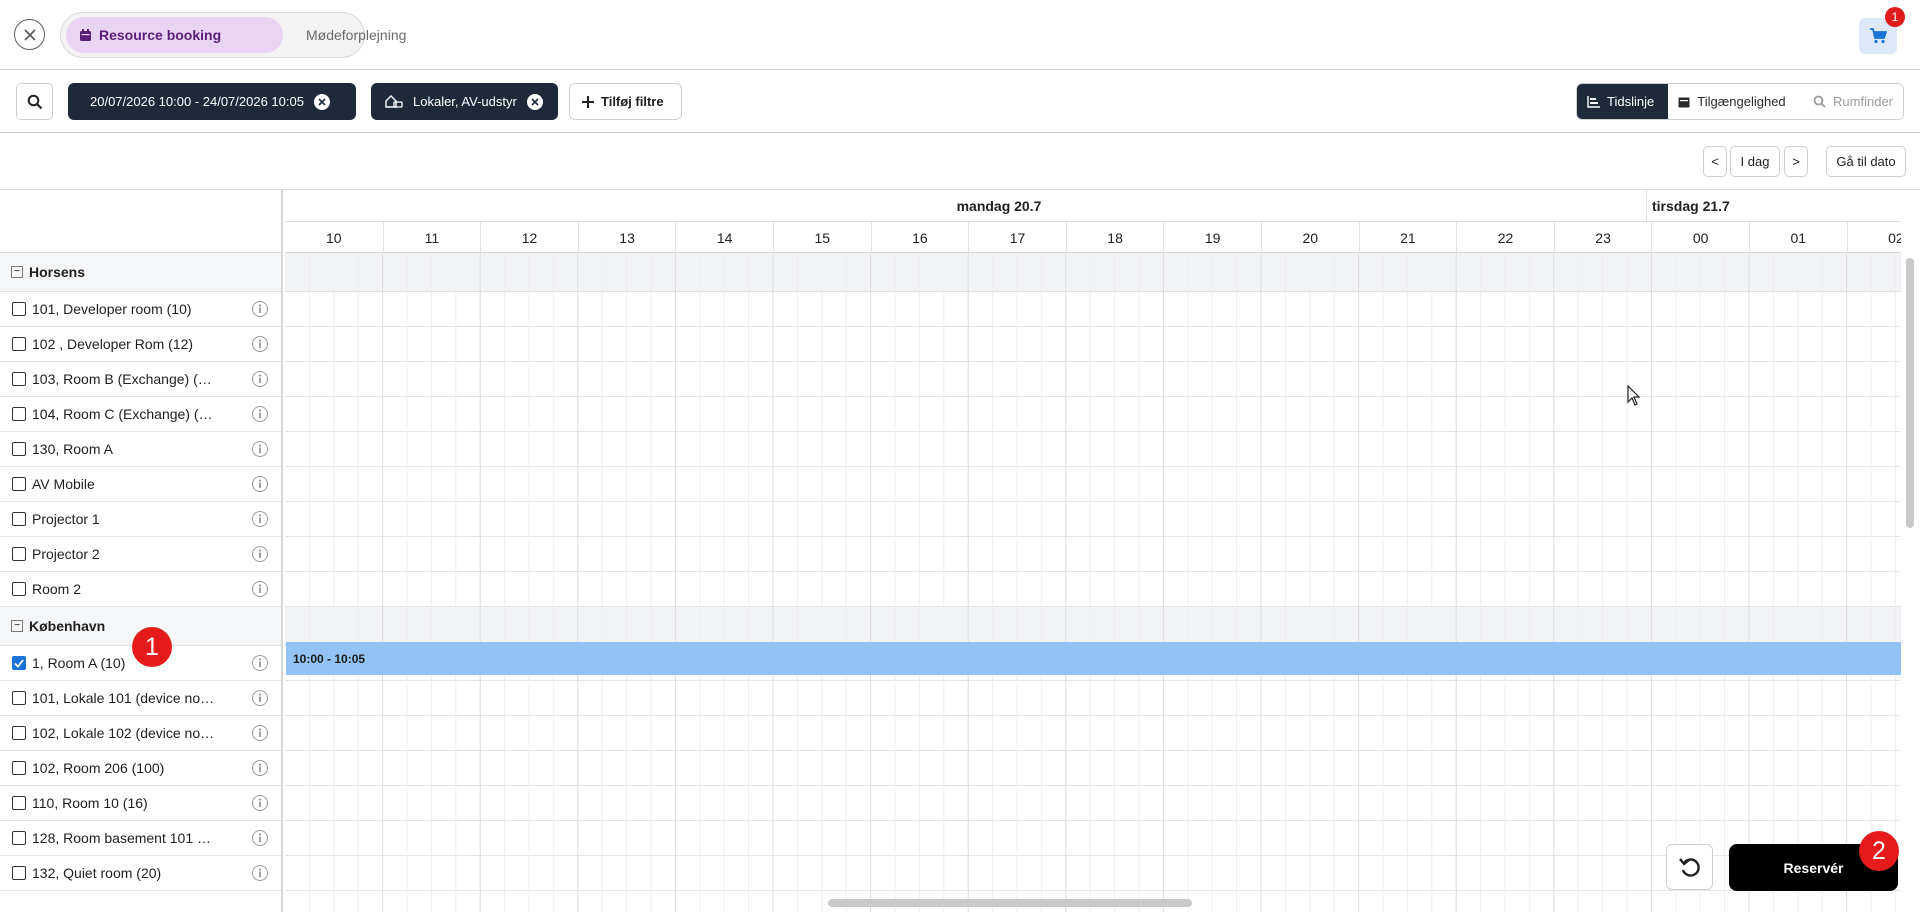 This screenshot has height=912, width=1920. I want to click on resource-label: Projector 1, so click(66, 519).